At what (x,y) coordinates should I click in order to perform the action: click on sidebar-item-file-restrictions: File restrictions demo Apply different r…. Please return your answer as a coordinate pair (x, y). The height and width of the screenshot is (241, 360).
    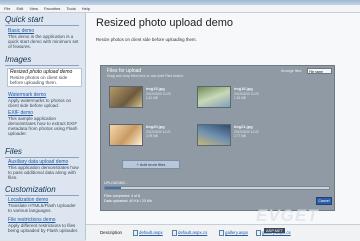
    Looking at the image, I should click on (44, 226).